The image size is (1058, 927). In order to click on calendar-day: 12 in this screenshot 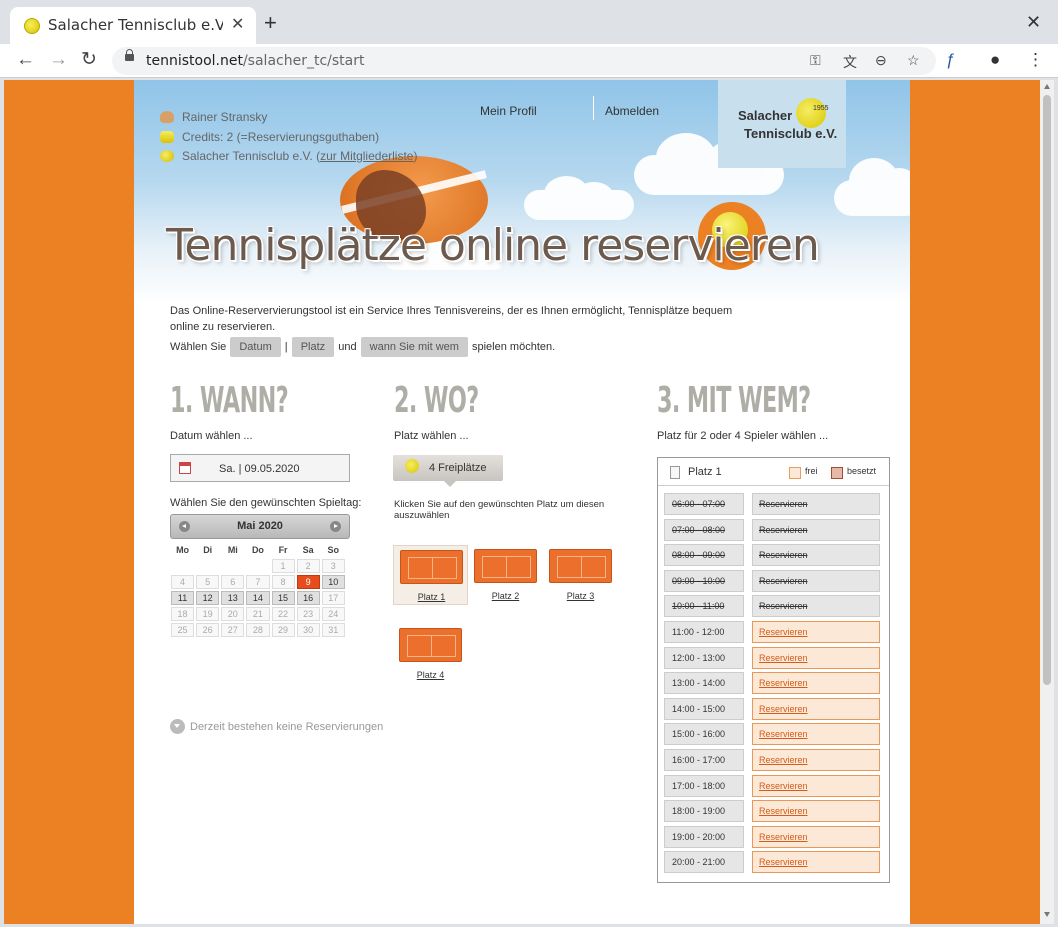, I will do `click(208, 598)`.